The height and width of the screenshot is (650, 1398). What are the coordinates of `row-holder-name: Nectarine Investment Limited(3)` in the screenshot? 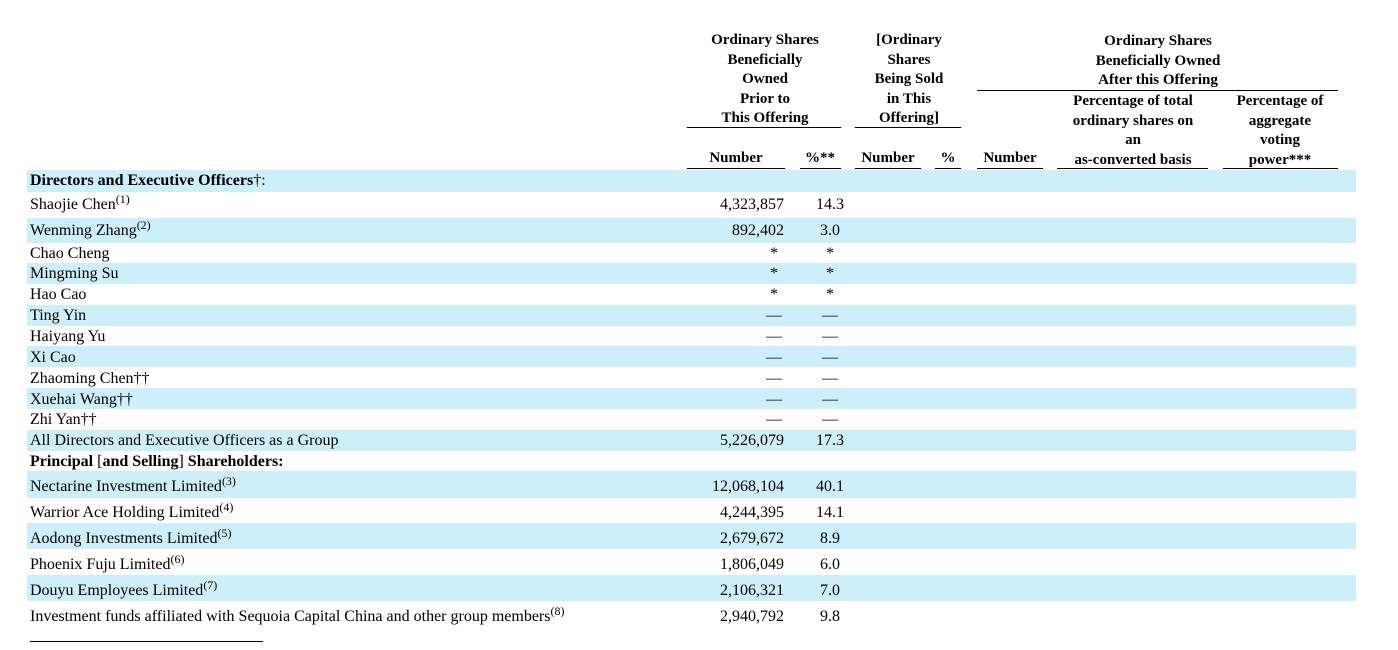 It's located at (133, 485).